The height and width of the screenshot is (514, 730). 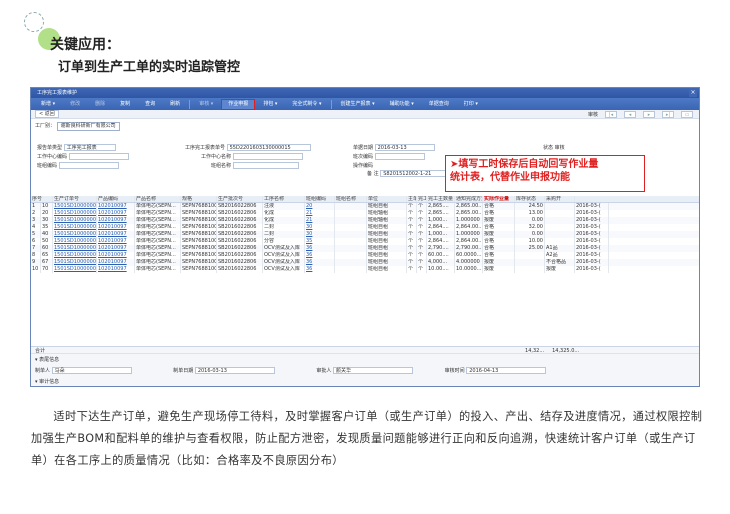 I want to click on doc-no-field: 55D2201603130000015, so click(x=268, y=147).